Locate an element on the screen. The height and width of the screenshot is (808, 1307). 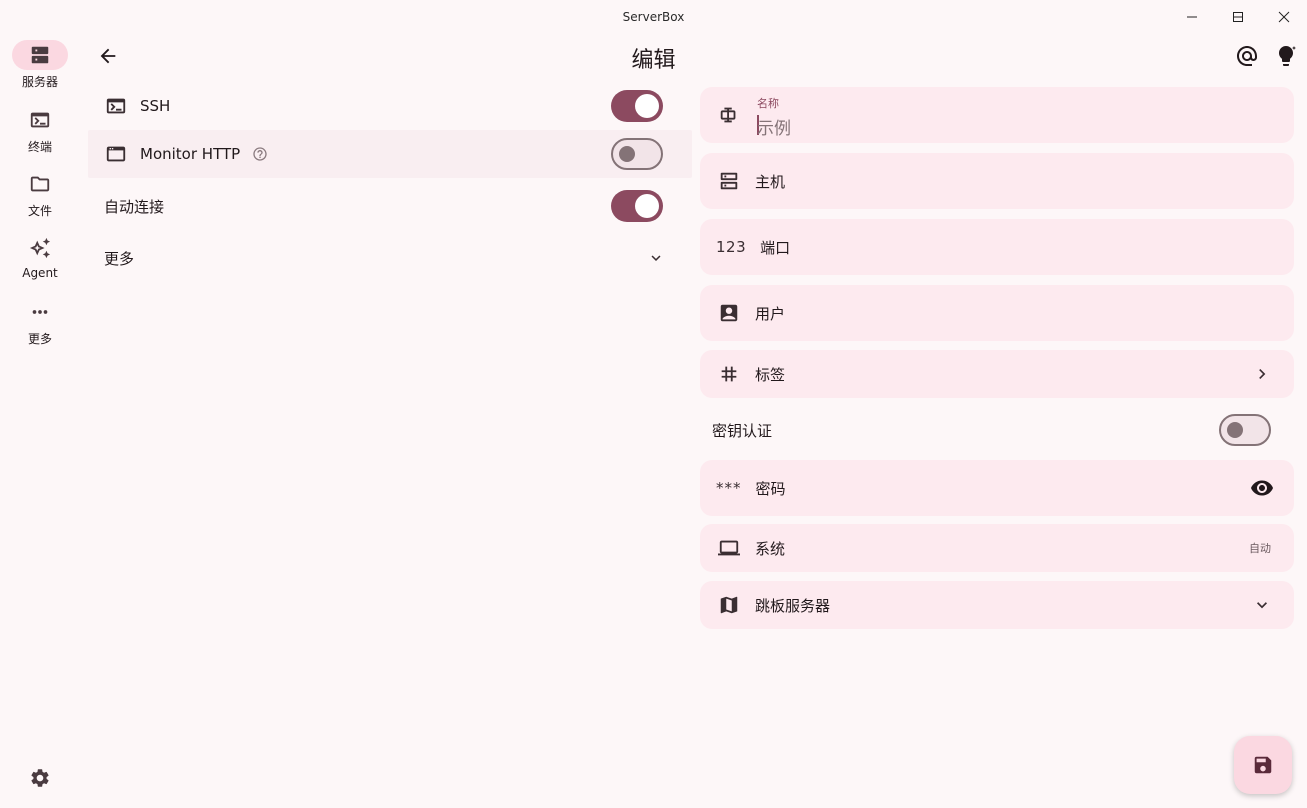
rail-item-more: 更多 is located at coordinates (40, 322).